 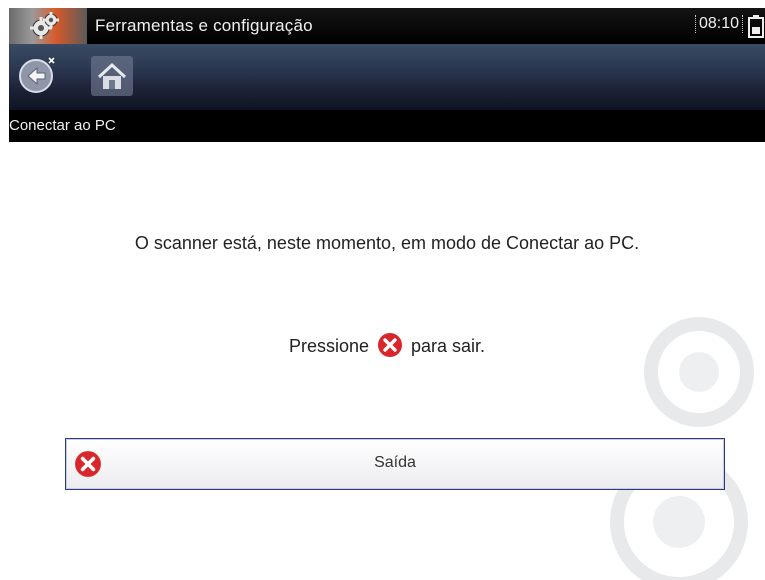 What do you see at coordinates (387, 26) in the screenshot?
I see `title-bar: Ferramentas e configuração 08:10` at bounding box center [387, 26].